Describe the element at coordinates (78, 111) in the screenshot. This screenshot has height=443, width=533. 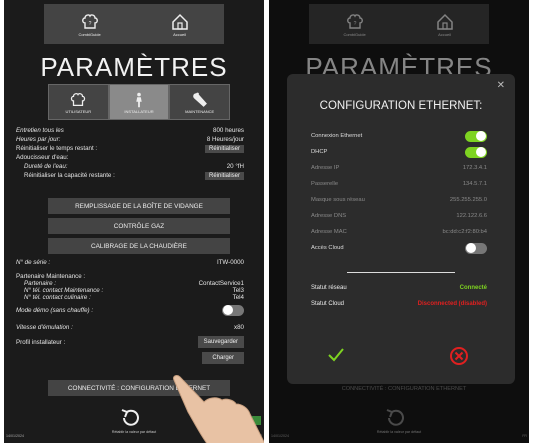
I see `tab-label: UTILISATEUR` at that location.